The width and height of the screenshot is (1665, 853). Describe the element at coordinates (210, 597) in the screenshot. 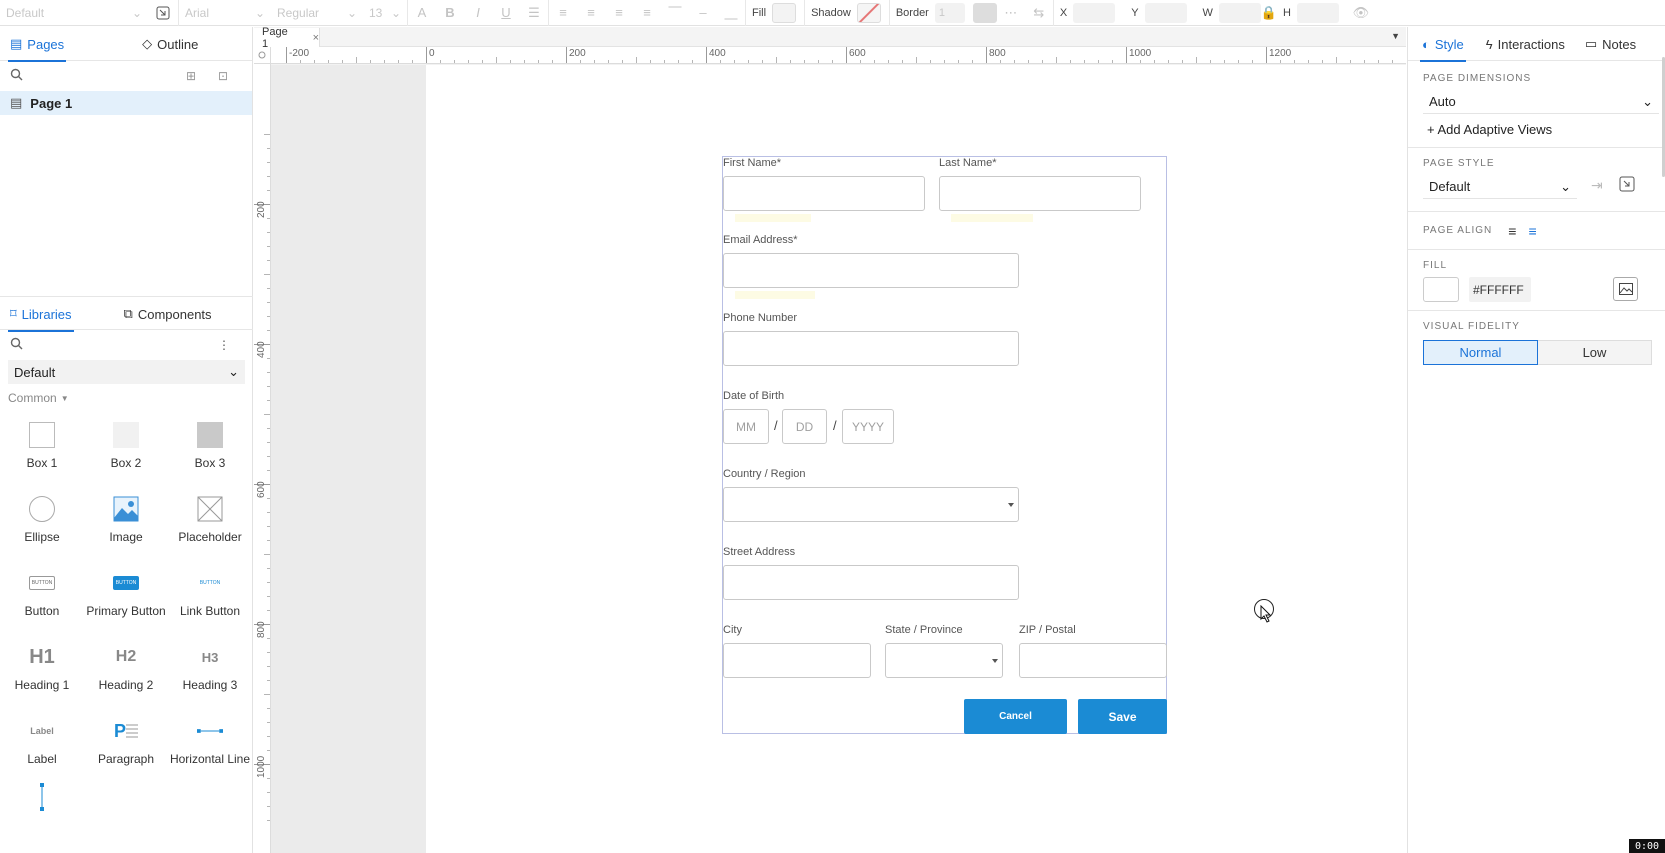

I see `widget-link-button: BUTTON Link Button` at that location.